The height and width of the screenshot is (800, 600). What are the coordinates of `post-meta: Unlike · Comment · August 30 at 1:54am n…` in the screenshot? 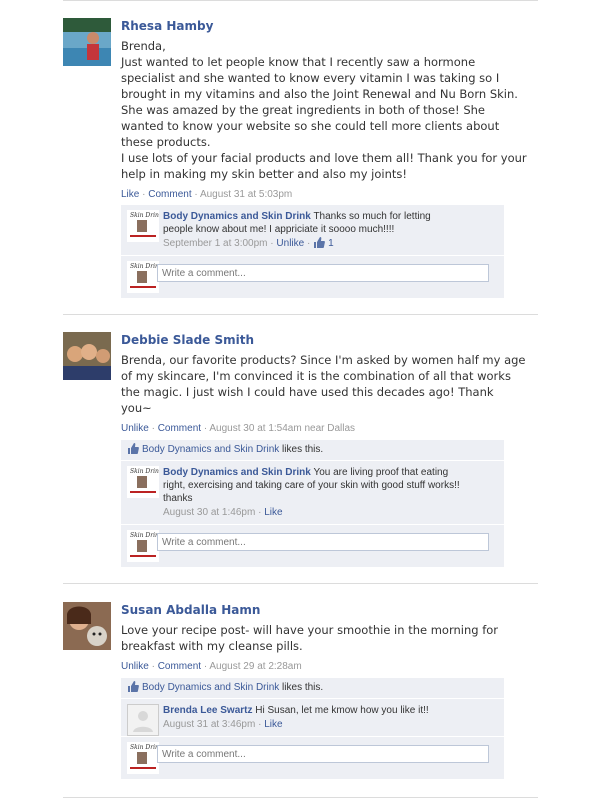 It's located at (238, 428).